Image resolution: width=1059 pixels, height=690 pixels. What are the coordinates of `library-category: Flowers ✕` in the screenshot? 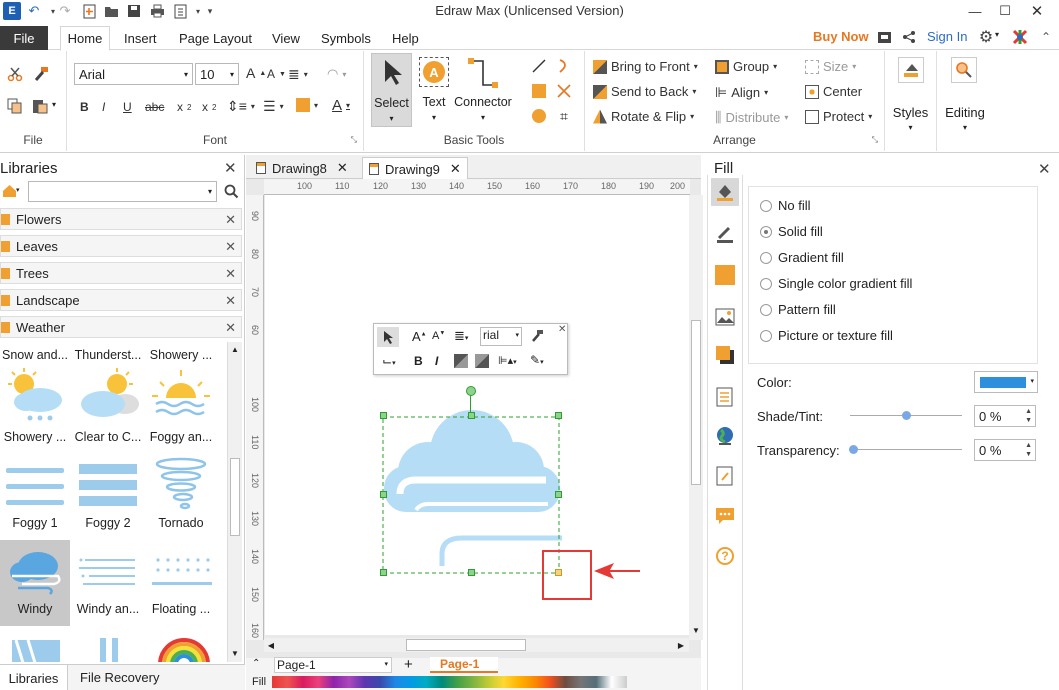 It's located at (121, 219).